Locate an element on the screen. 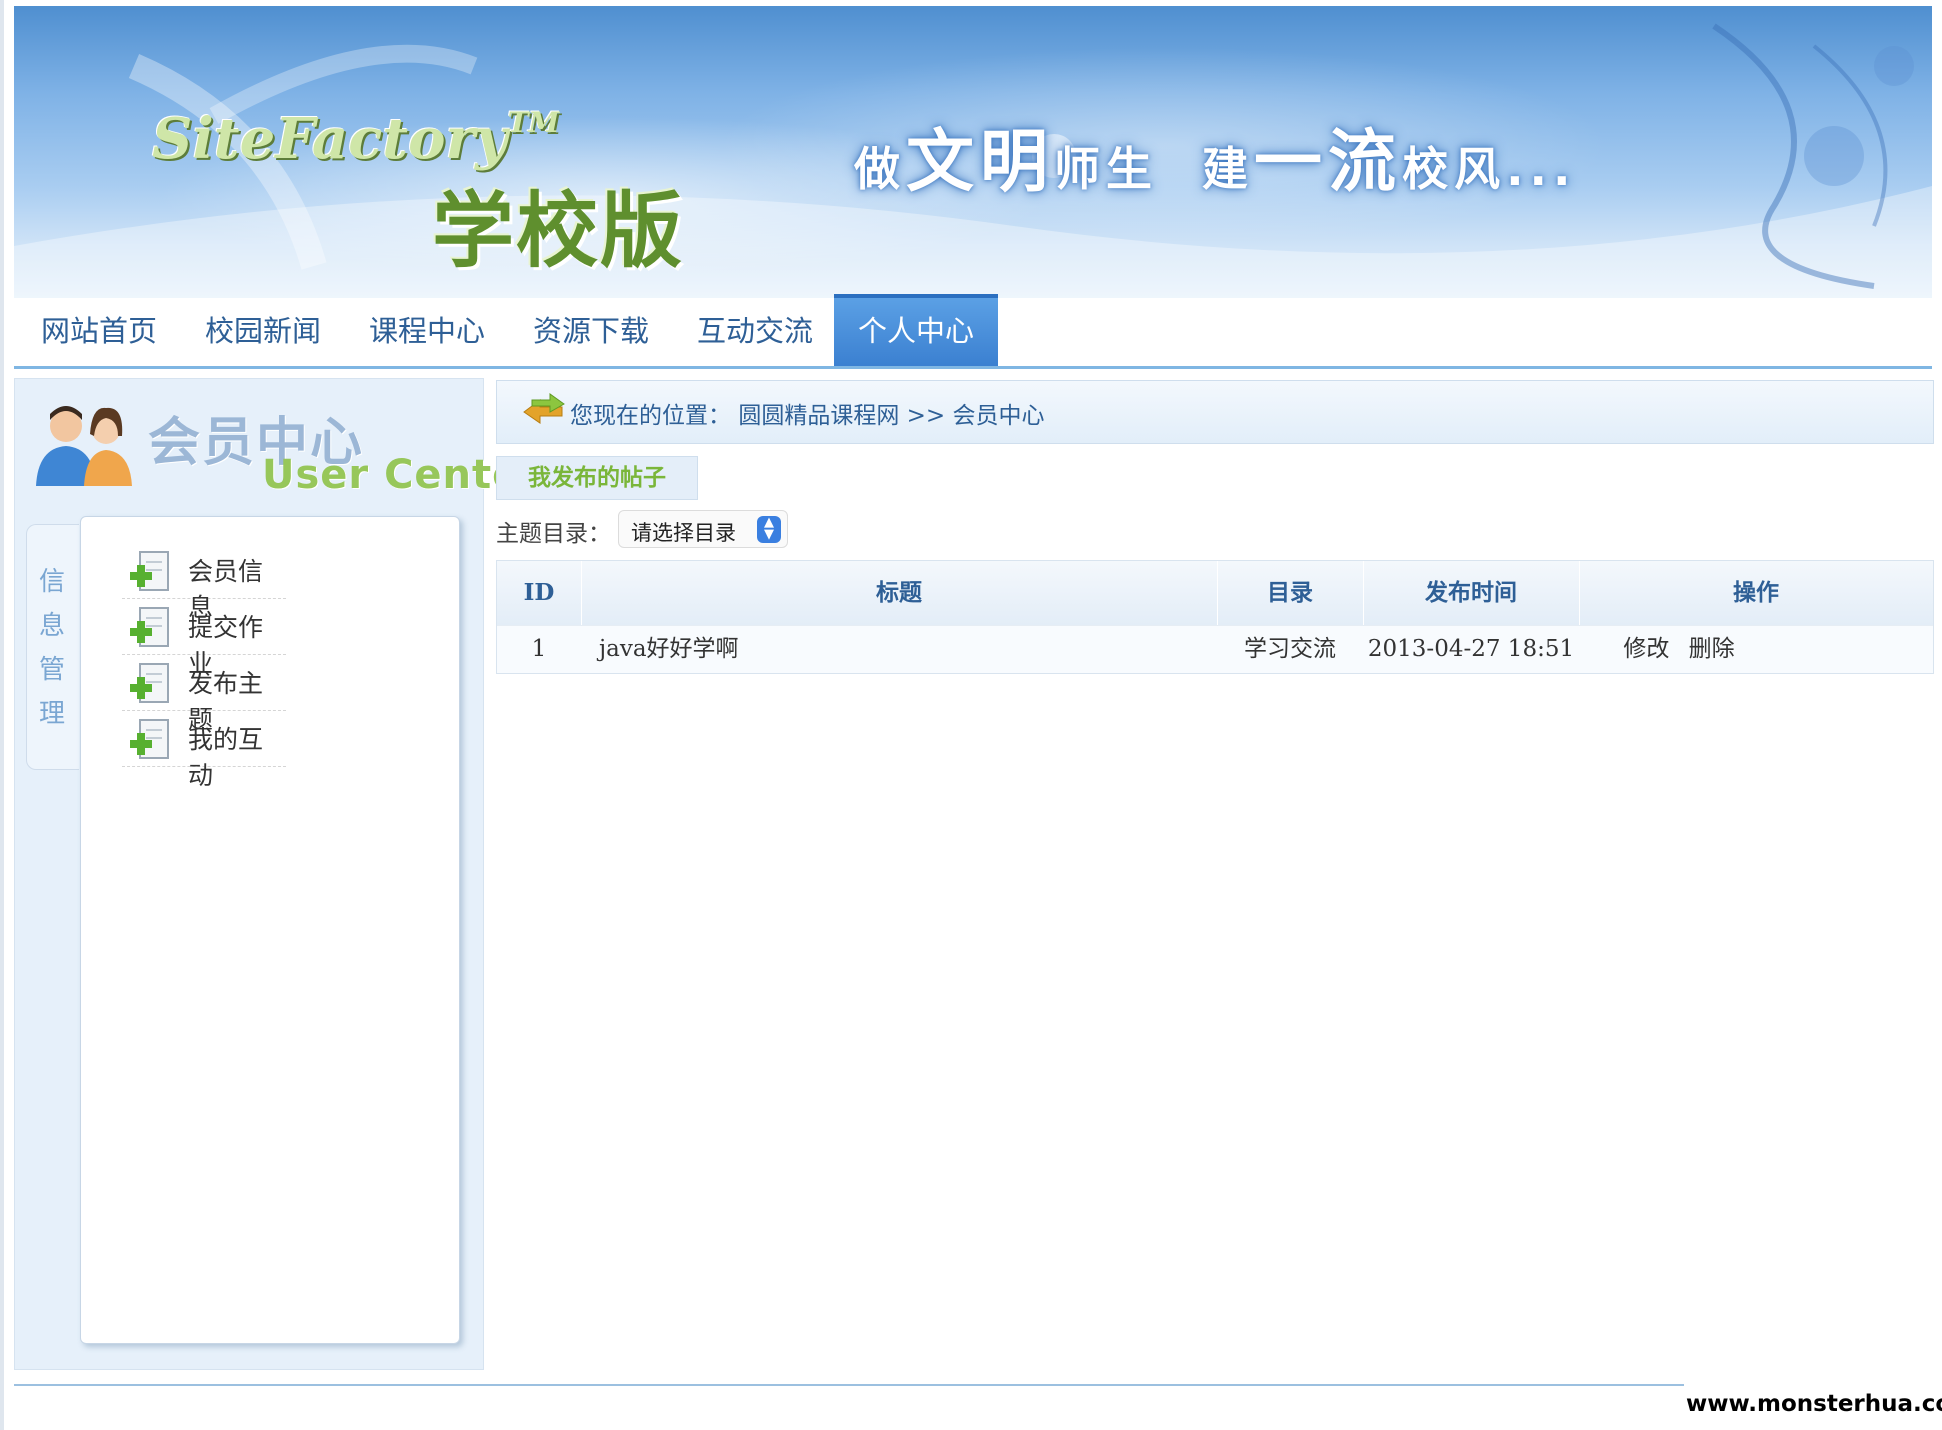 This screenshot has height=1430, width=1942. table-header: ID 标题 目录 发布时间 操作 is located at coordinates (1215, 593).